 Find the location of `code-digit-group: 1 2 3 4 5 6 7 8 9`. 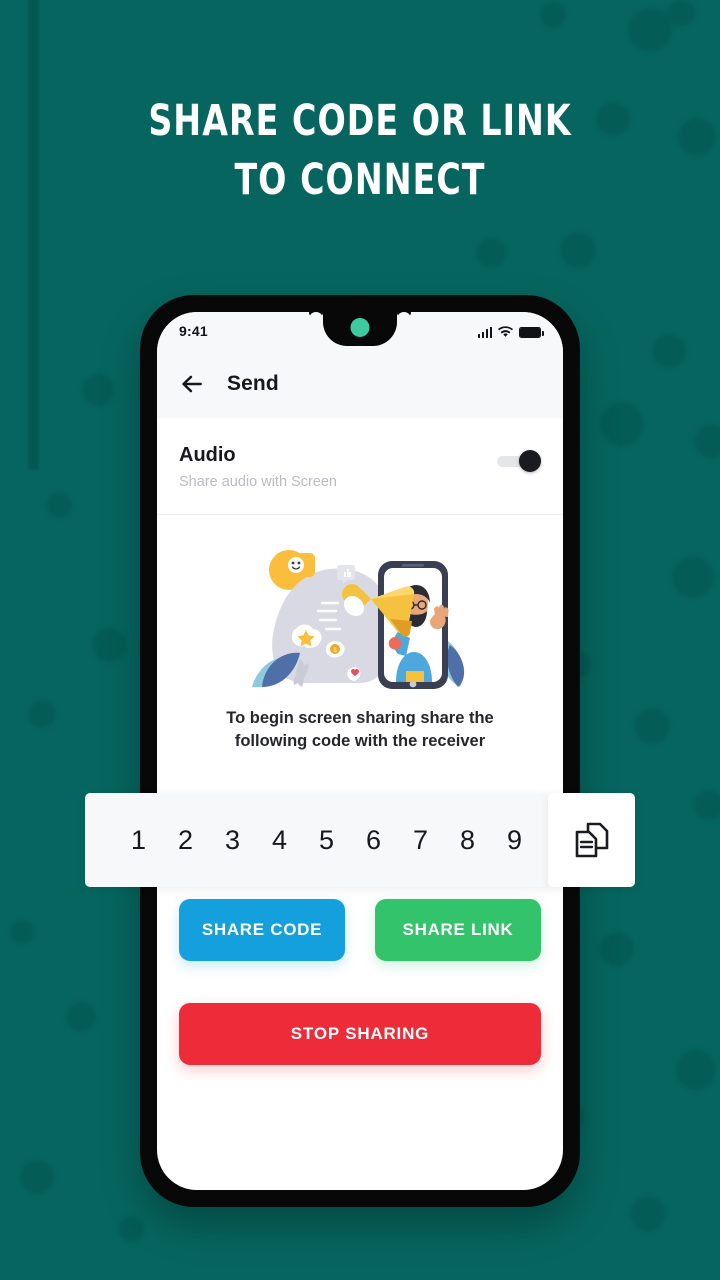

code-digit-group: 1 2 3 4 5 6 7 8 9 is located at coordinates (326, 840).